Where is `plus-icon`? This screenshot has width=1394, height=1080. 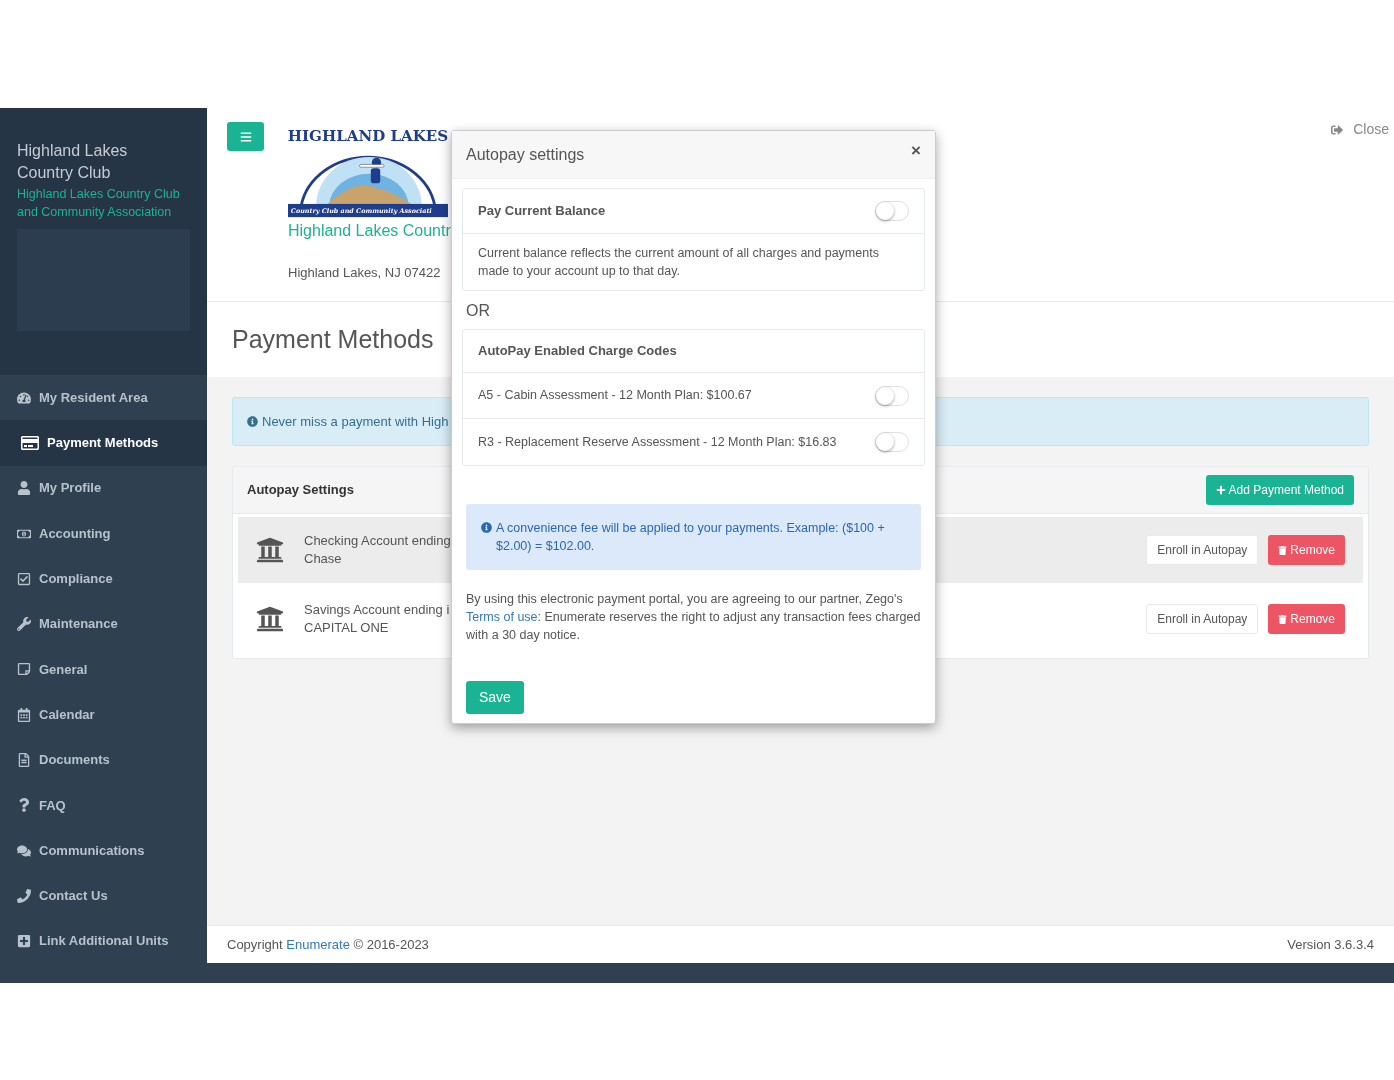
plus-icon is located at coordinates (1220, 490).